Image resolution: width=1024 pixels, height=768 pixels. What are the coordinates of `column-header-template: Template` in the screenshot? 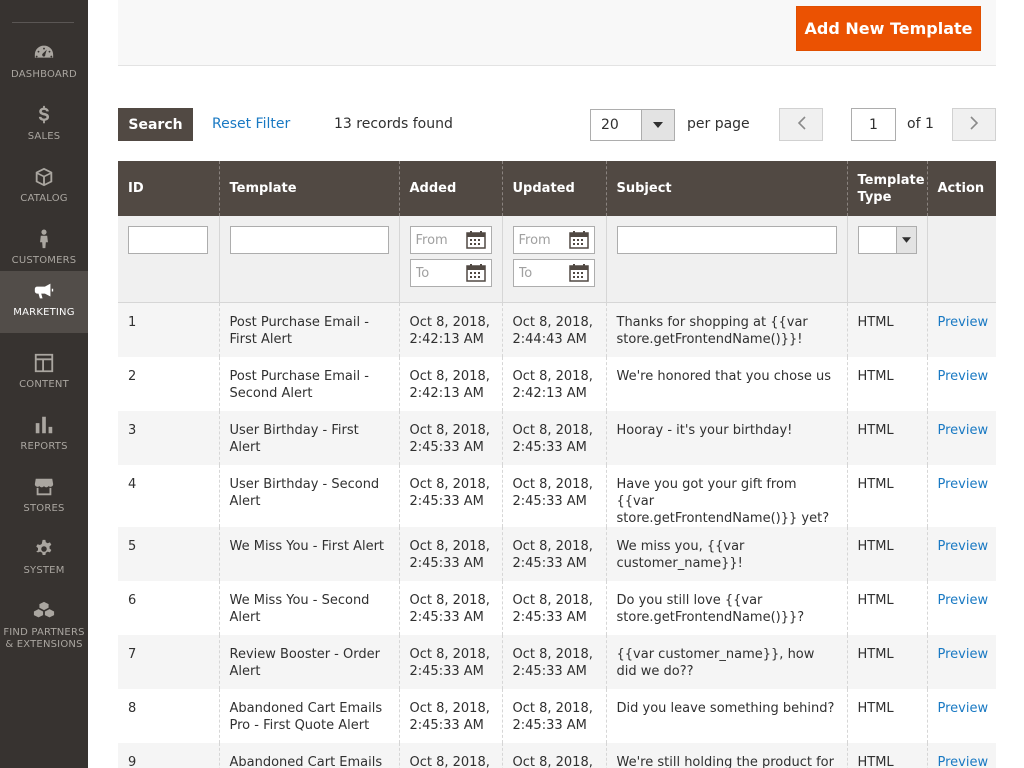 It's located at (308, 188).